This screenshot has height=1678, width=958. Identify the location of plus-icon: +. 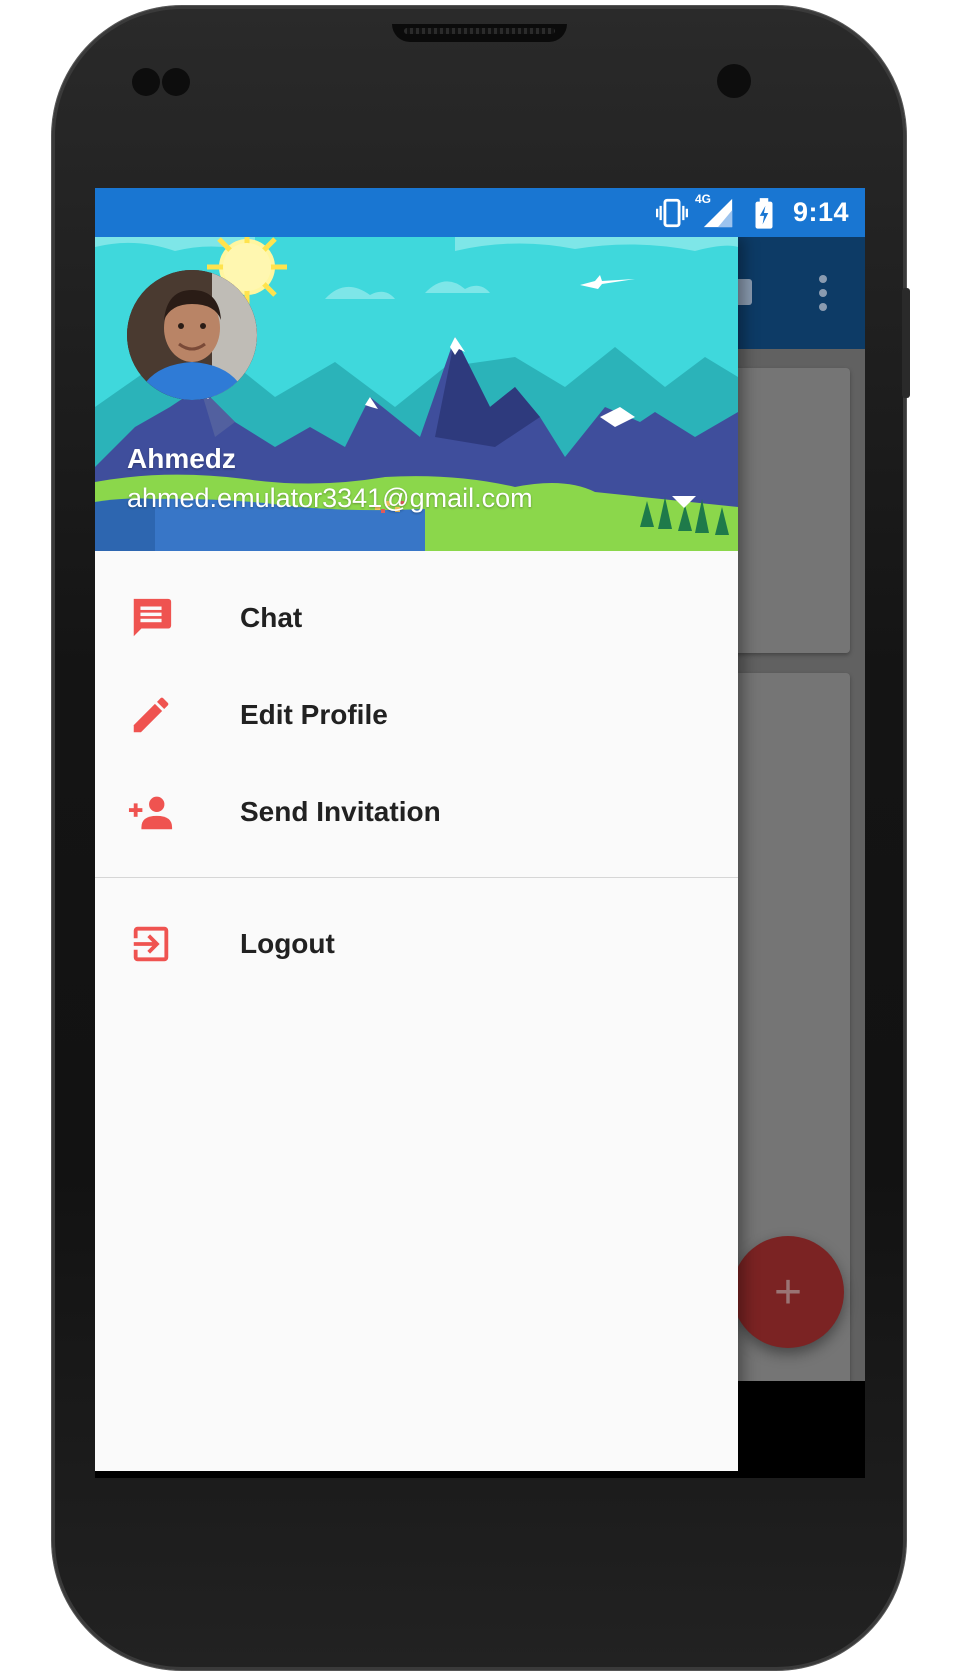
(788, 1292).